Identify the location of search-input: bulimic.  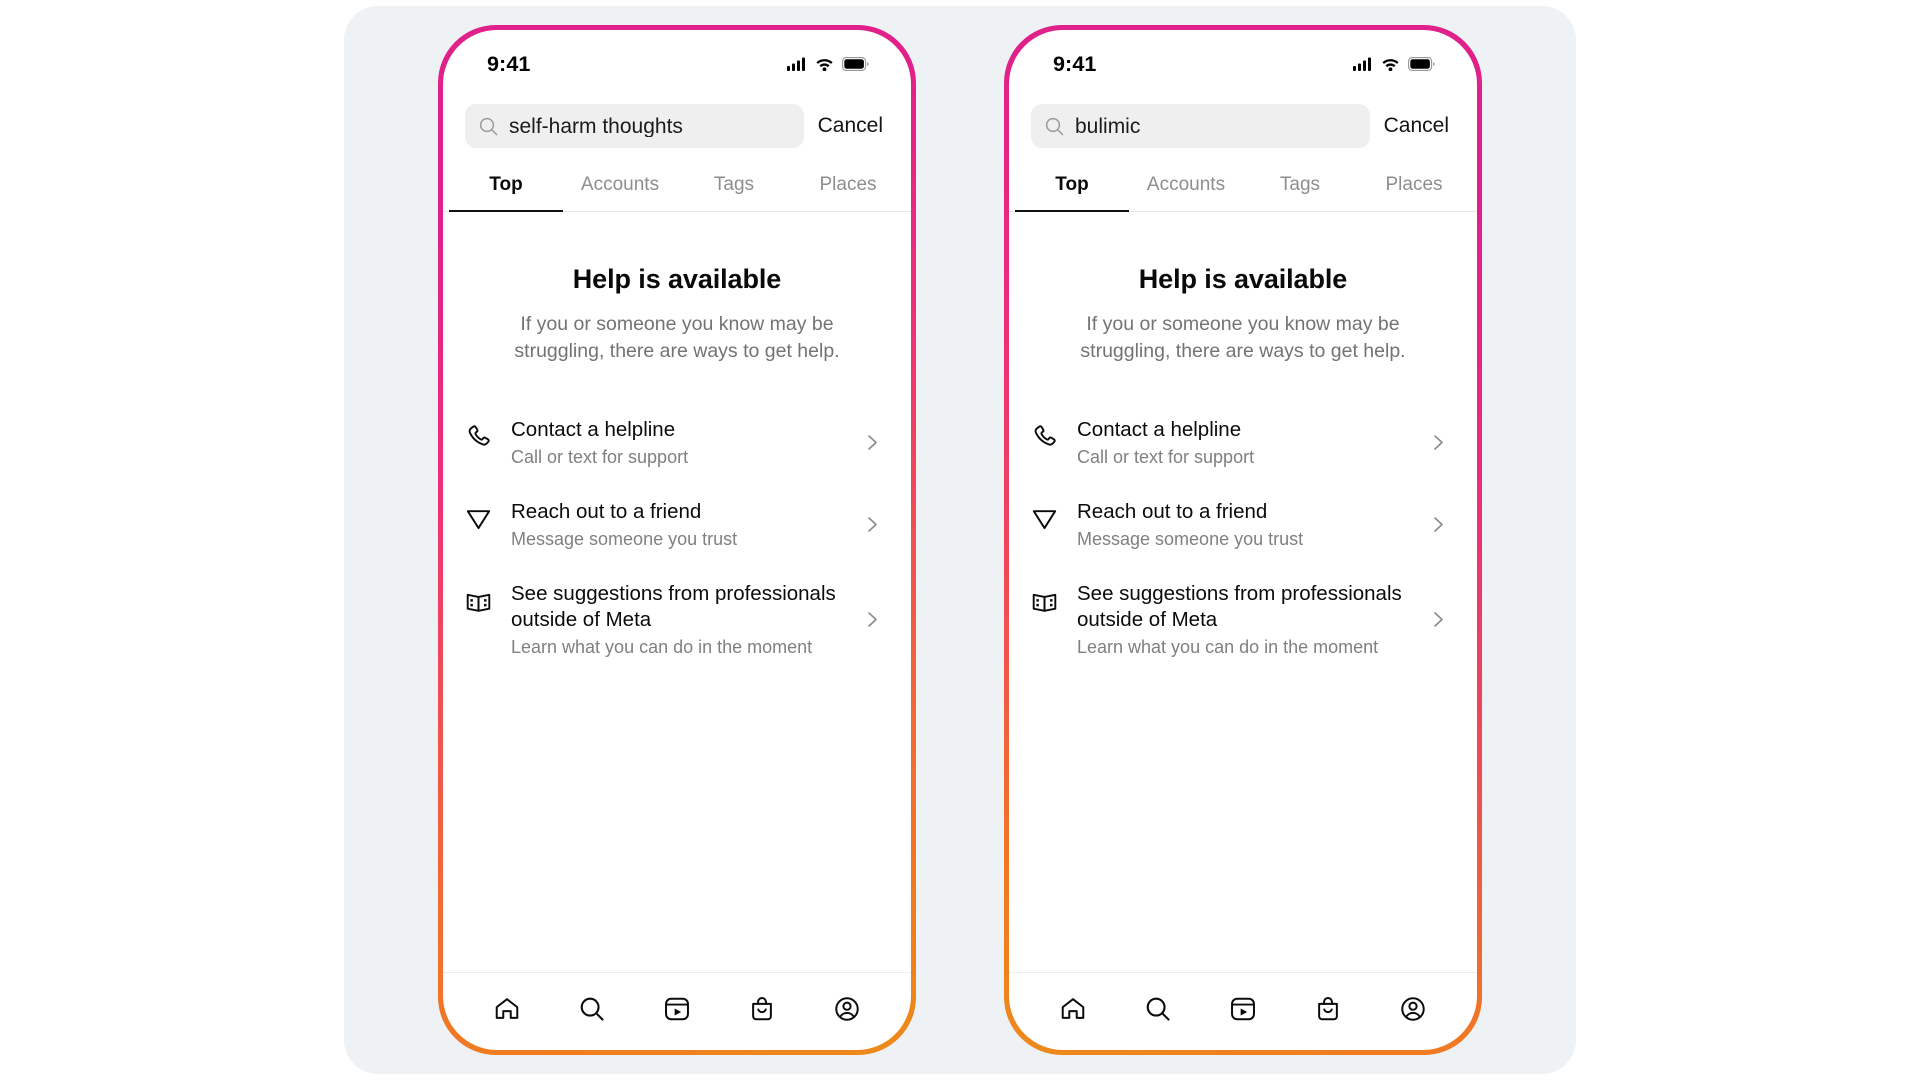
(1200, 126).